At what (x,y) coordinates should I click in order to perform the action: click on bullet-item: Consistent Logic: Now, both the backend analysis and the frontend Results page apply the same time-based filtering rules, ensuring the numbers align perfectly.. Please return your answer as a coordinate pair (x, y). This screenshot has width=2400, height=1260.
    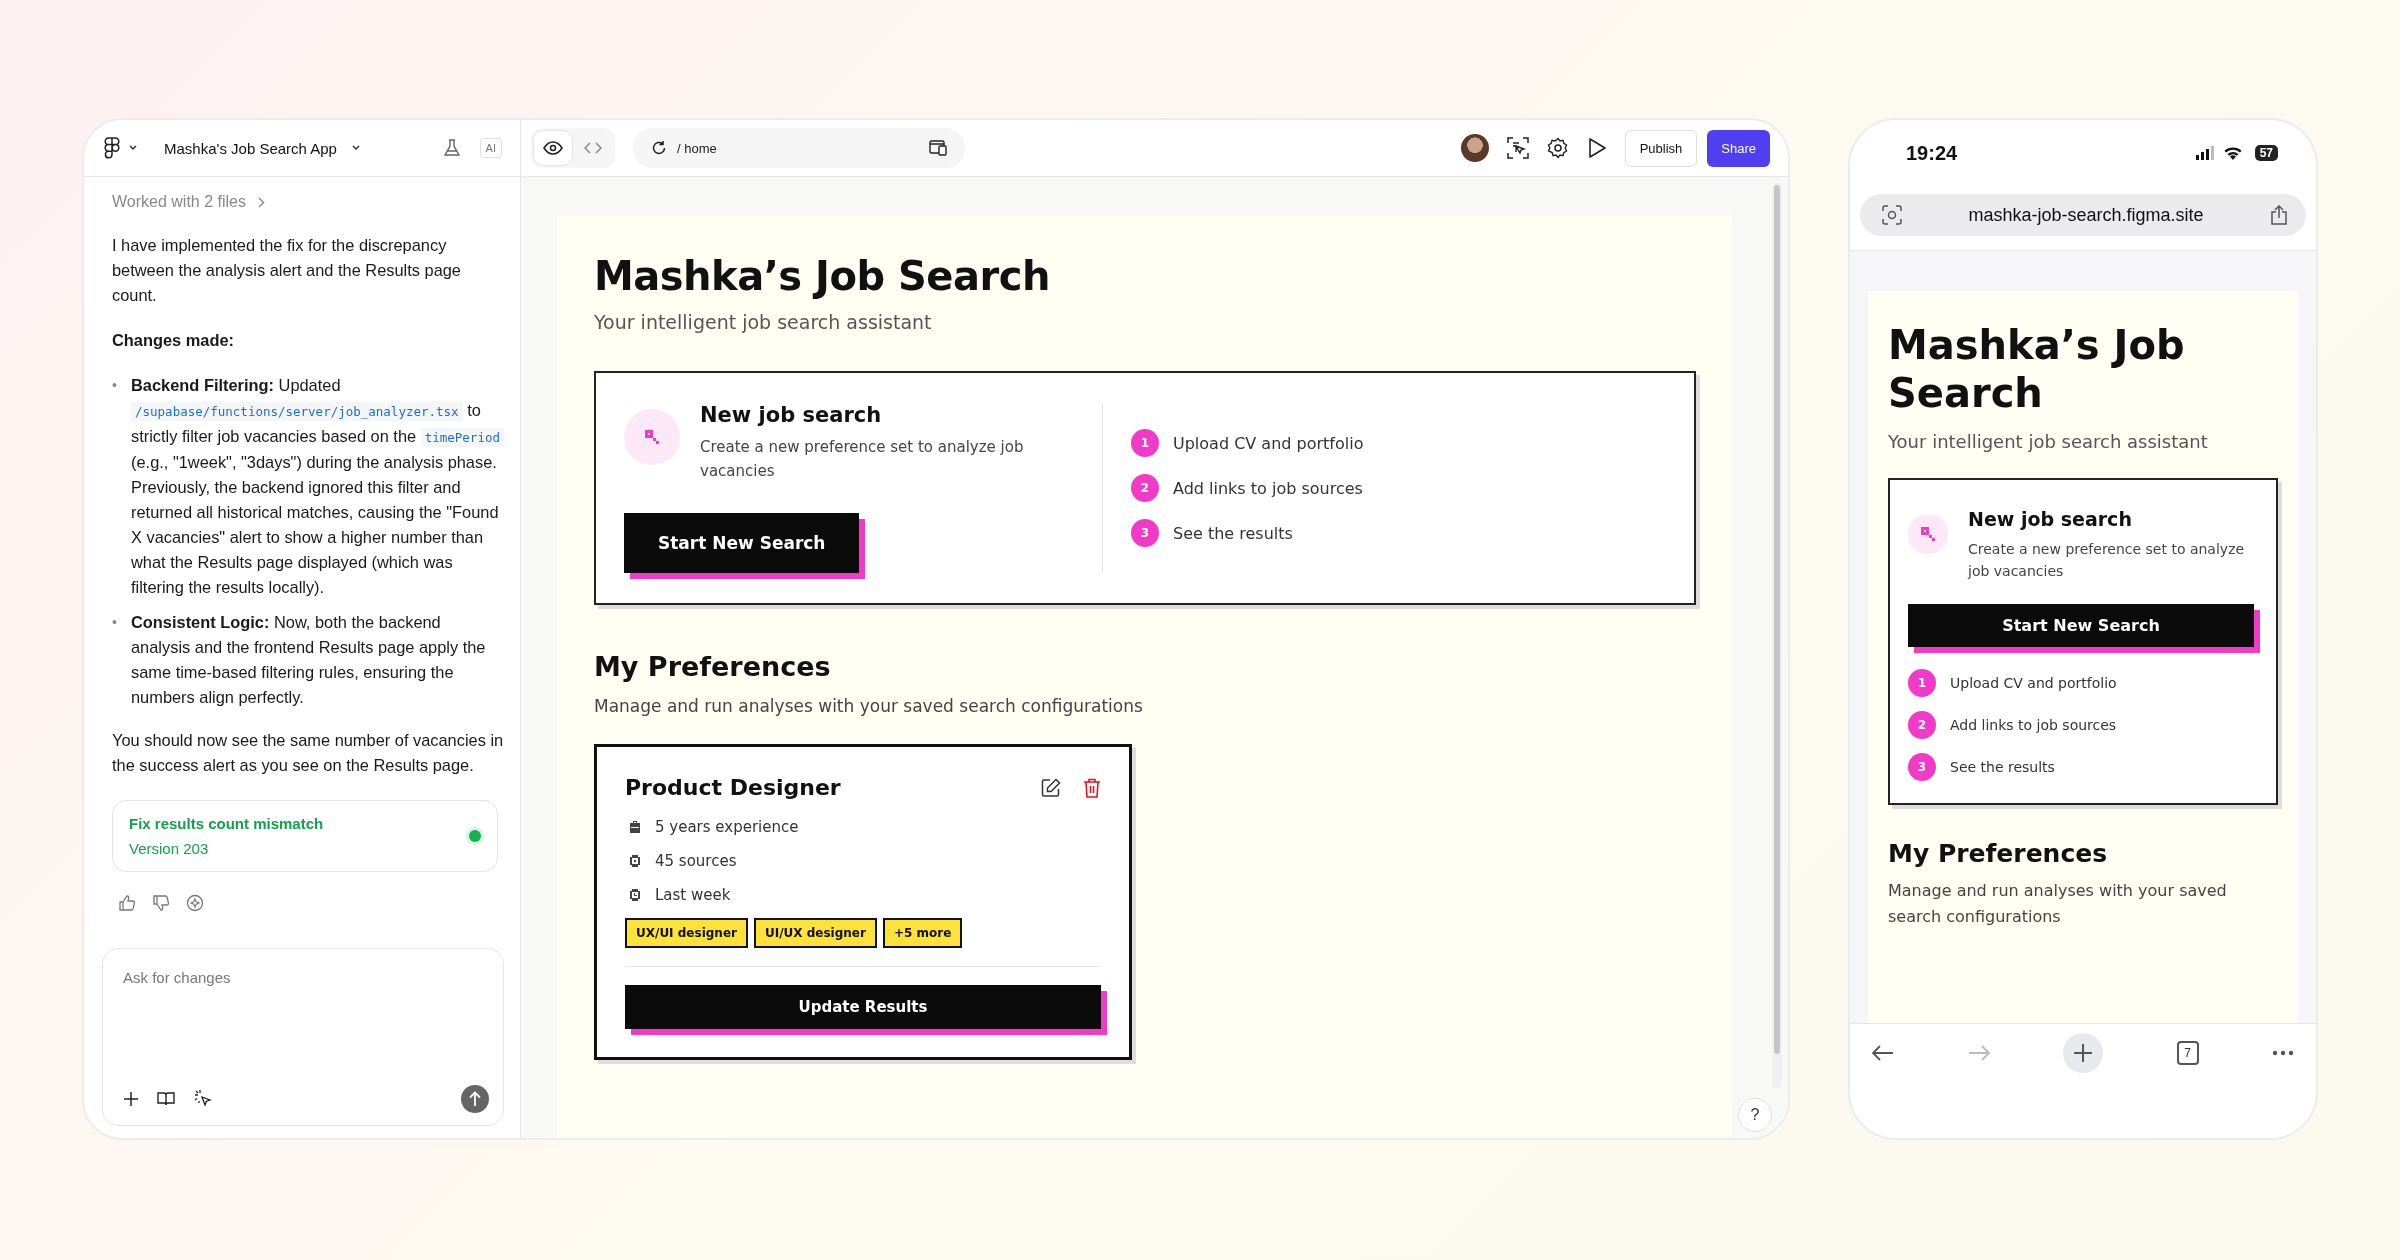
    Looking at the image, I should click on (309, 660).